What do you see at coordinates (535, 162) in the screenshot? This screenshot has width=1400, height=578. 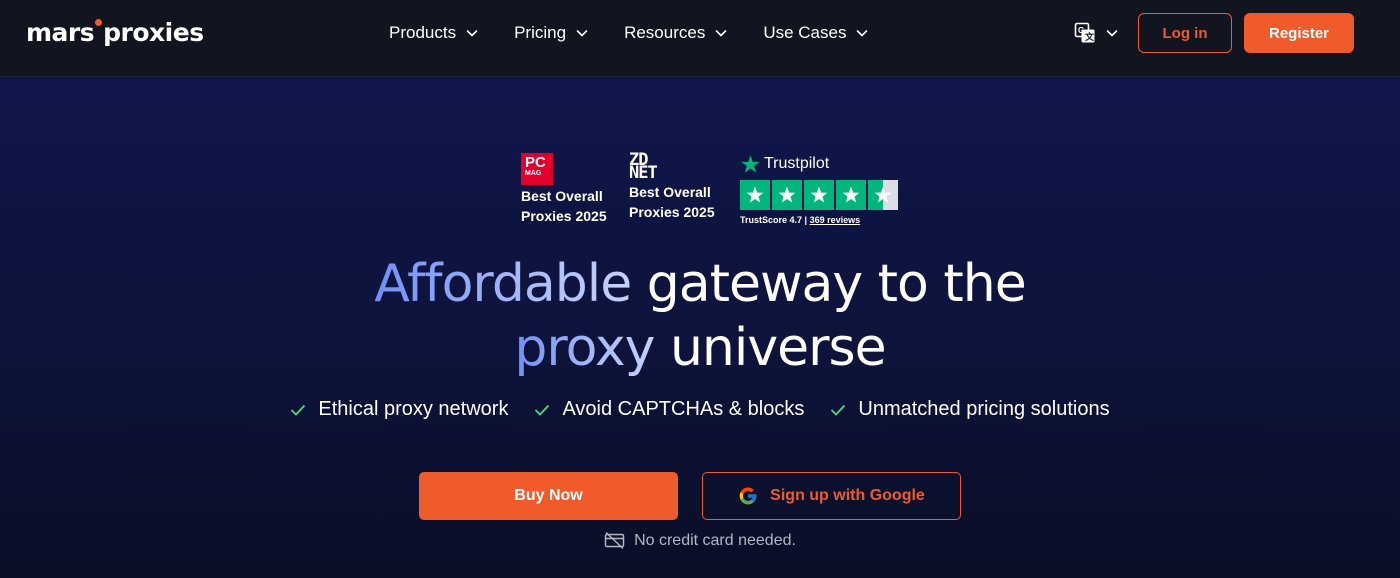 I see `pcmag-logo-pc: PC` at bounding box center [535, 162].